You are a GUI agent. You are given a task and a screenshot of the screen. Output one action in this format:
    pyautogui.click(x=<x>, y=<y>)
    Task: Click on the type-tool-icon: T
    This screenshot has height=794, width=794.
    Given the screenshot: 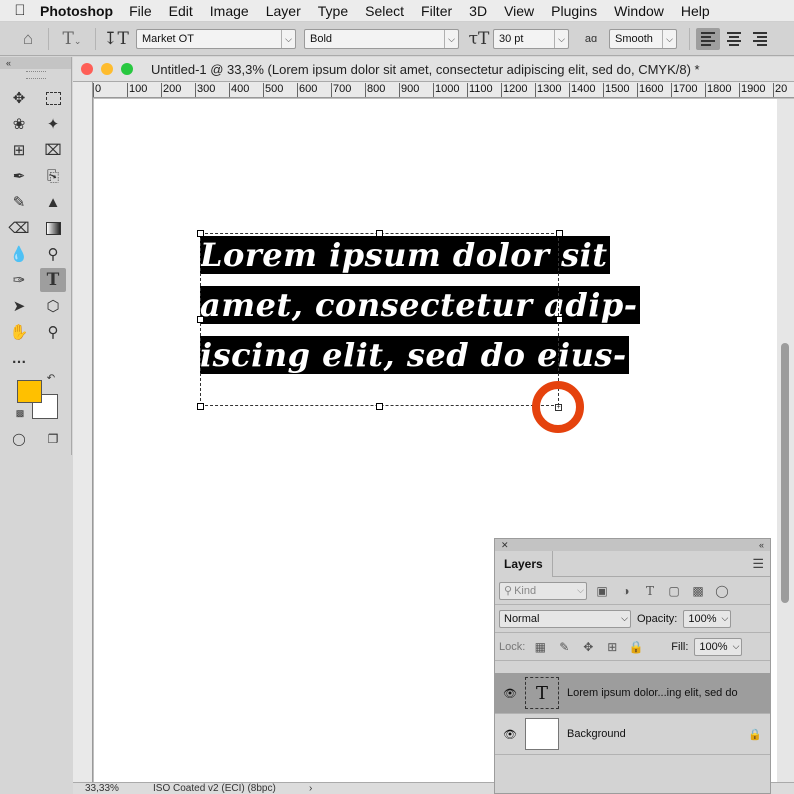 What is the action you would take?
    pyautogui.click(x=53, y=280)
    